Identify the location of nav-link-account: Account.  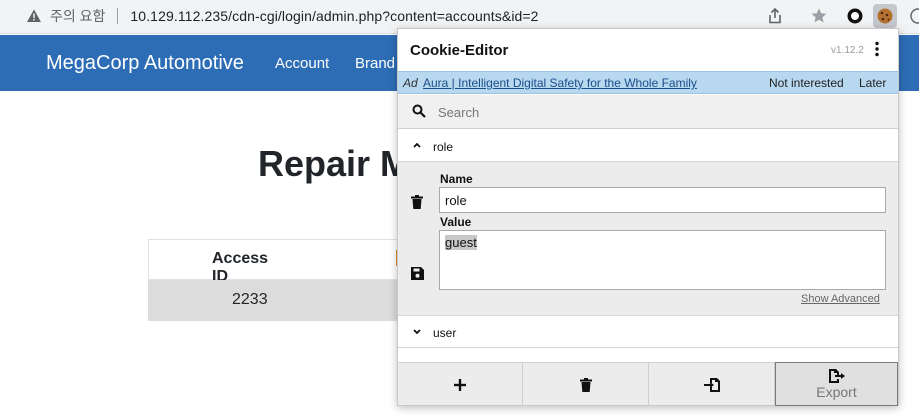
(302, 63).